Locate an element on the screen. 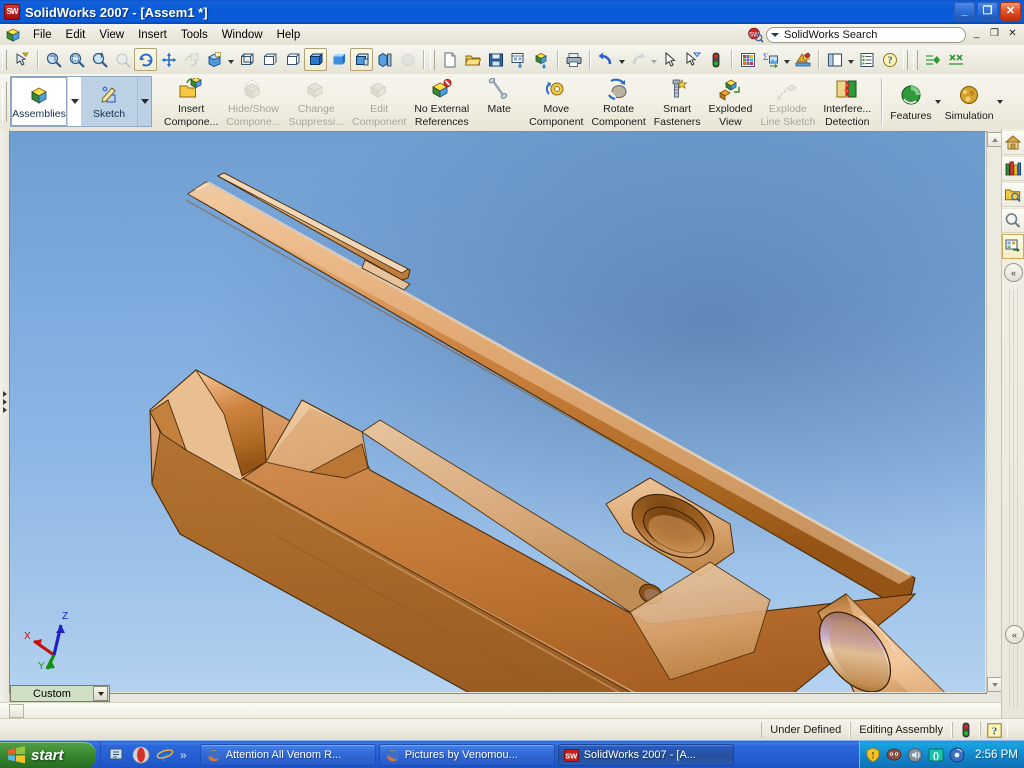 The image size is (1024, 768). splitter-handle is located at coordinates (4, 402).